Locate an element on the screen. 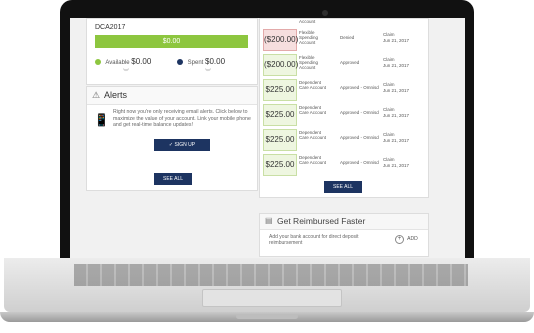  sign-up-button: ✓ SIGN UP is located at coordinates (182, 145).